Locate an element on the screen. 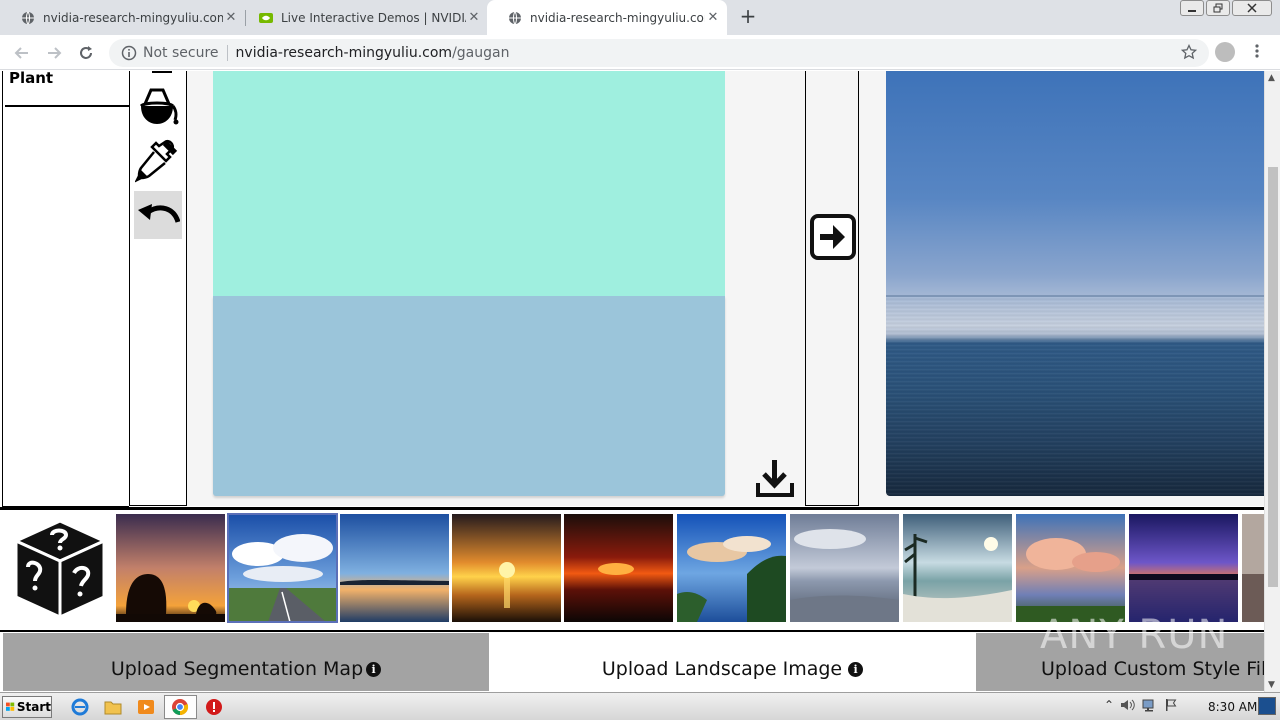 This screenshot has width=1280, height=720. tab-3-active: nvidia-research-mingyuliu.com ✕ is located at coordinates (607, 17).